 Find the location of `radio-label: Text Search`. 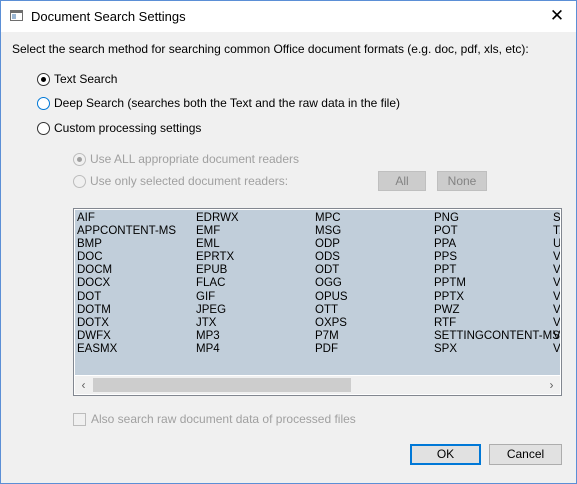

radio-label: Text Search is located at coordinates (86, 79).